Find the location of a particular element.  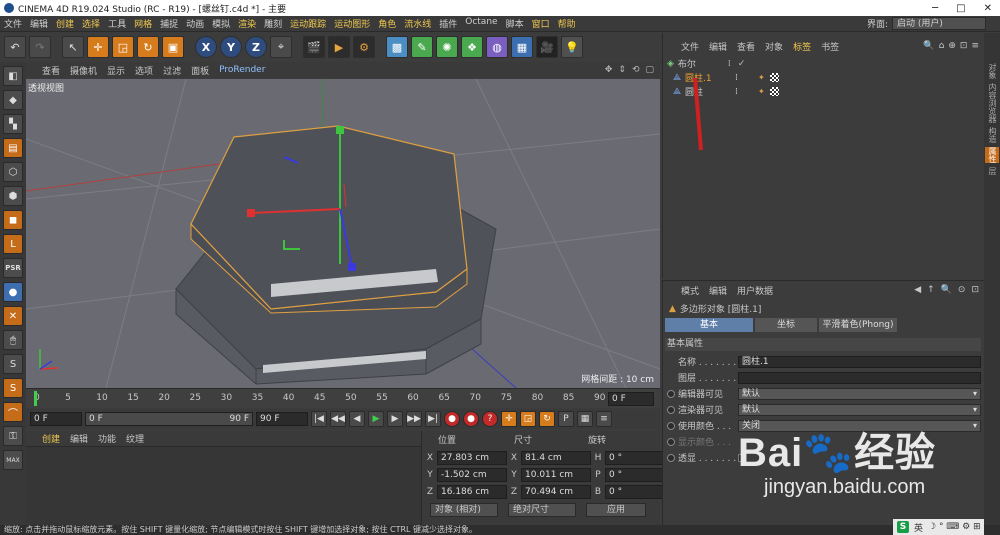

menu-item: 雕刻 is located at coordinates (273, 23).